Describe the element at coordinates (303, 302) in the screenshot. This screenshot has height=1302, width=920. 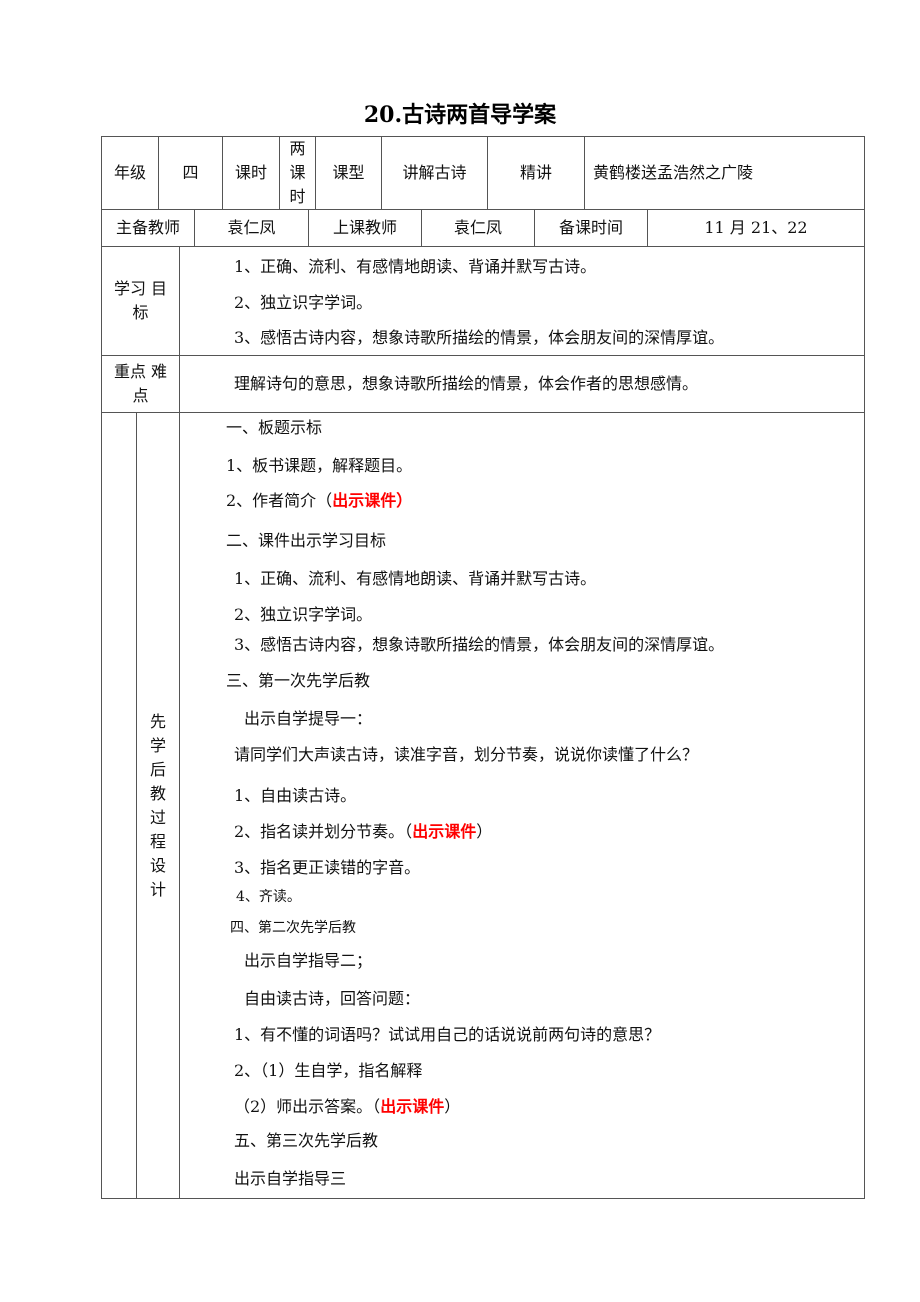
I see `goal-item: 2、独立识字学词。` at that location.